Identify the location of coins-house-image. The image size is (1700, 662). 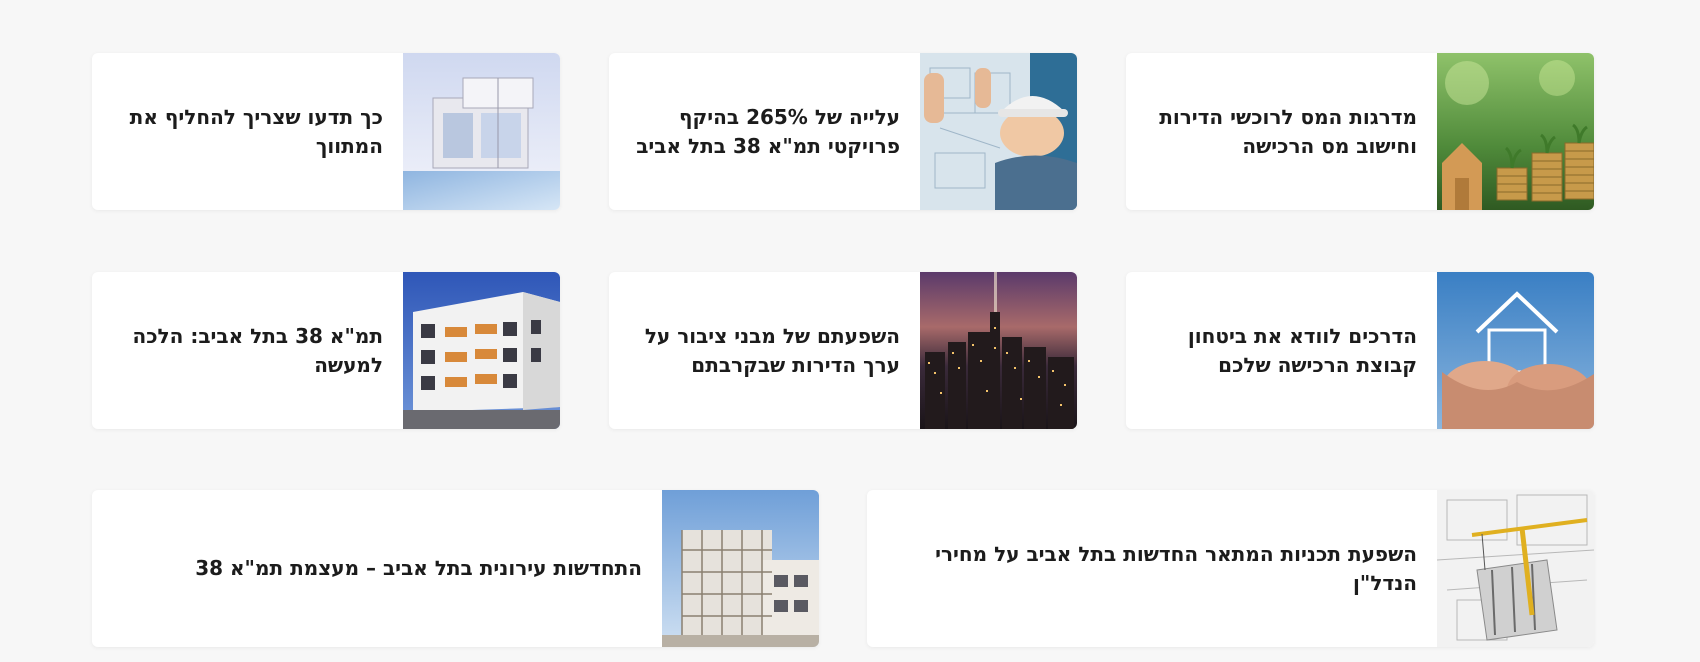
(1515, 131).